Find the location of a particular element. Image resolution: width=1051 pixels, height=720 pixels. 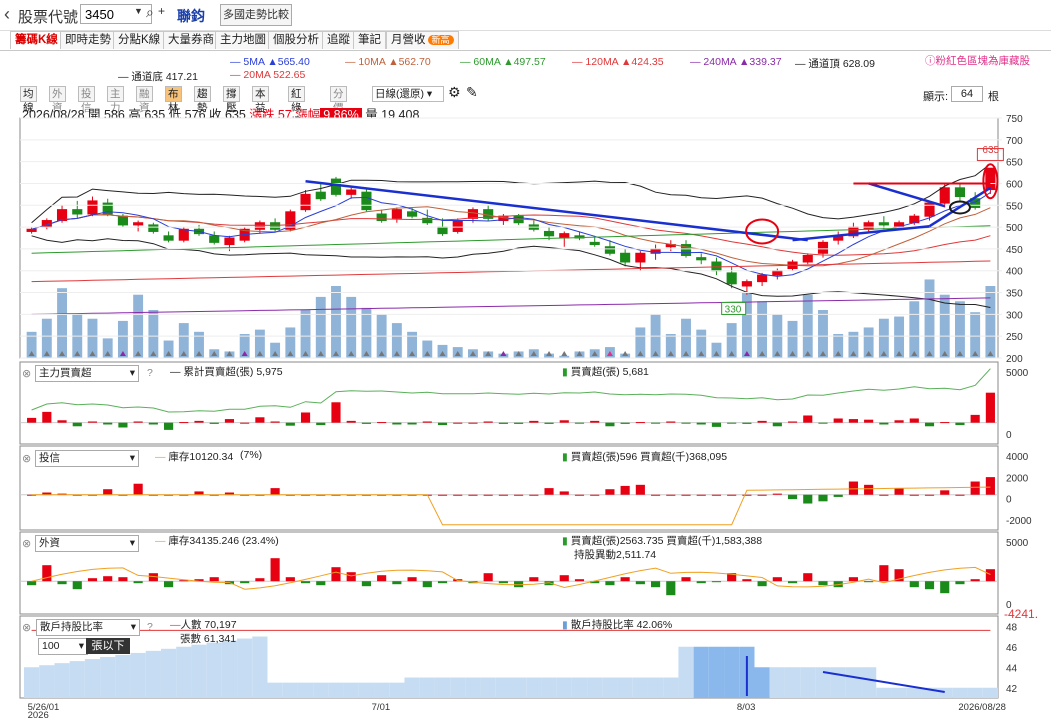

panel4-sub-select-label: 100 is located at coordinates (51, 646).